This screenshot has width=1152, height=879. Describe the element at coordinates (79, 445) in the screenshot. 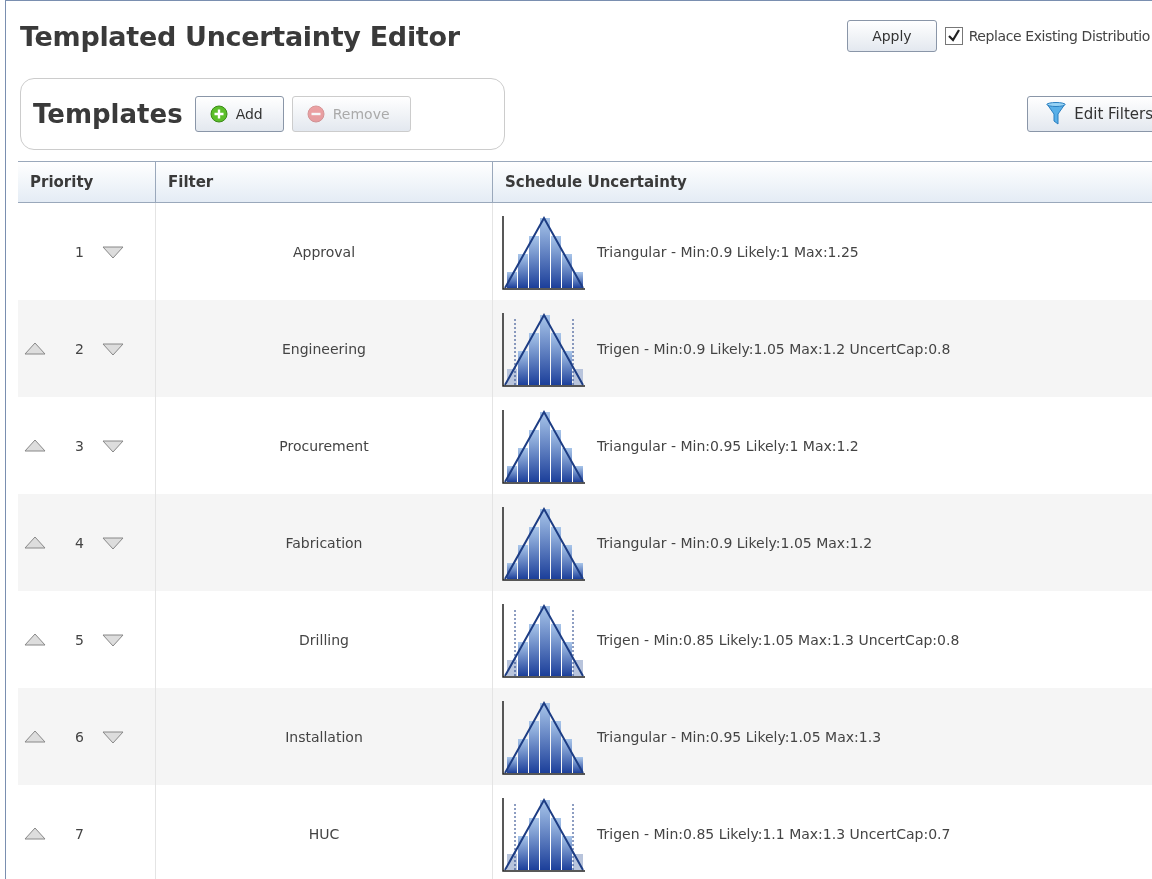

I see `priority-number: 3` at that location.